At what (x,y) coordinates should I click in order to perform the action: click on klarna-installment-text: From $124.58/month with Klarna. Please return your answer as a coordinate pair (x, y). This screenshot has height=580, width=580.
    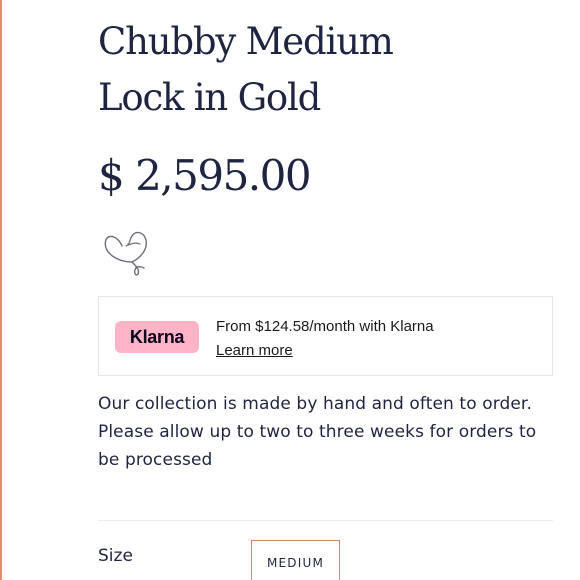
    Looking at the image, I should click on (325, 326).